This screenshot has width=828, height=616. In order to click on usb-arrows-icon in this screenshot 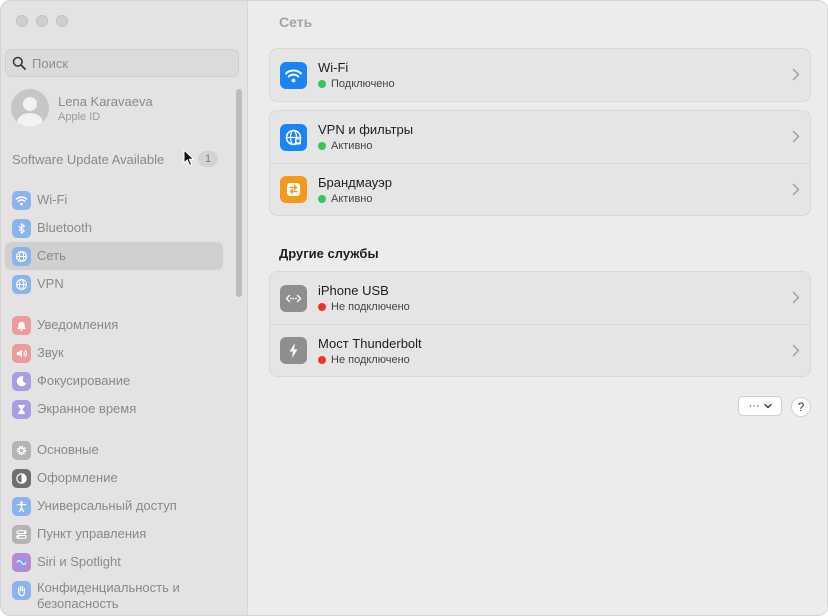, I will do `click(293, 298)`.